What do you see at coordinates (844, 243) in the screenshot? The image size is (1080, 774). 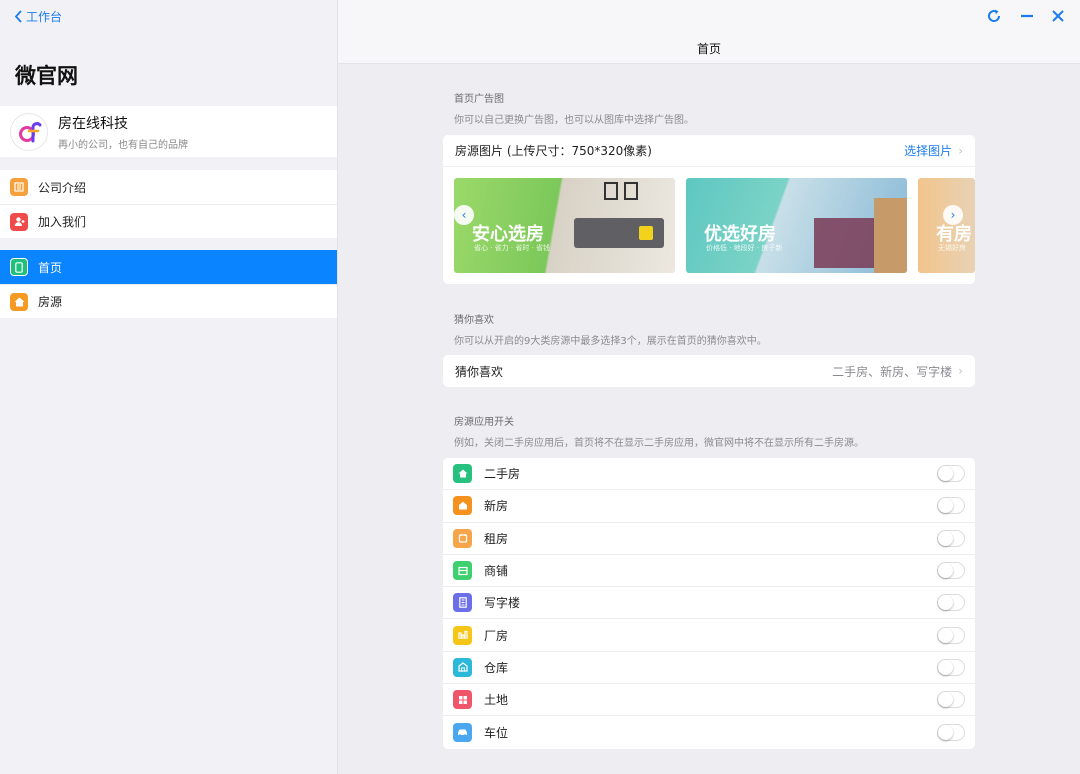 I see `railing-shape` at bounding box center [844, 243].